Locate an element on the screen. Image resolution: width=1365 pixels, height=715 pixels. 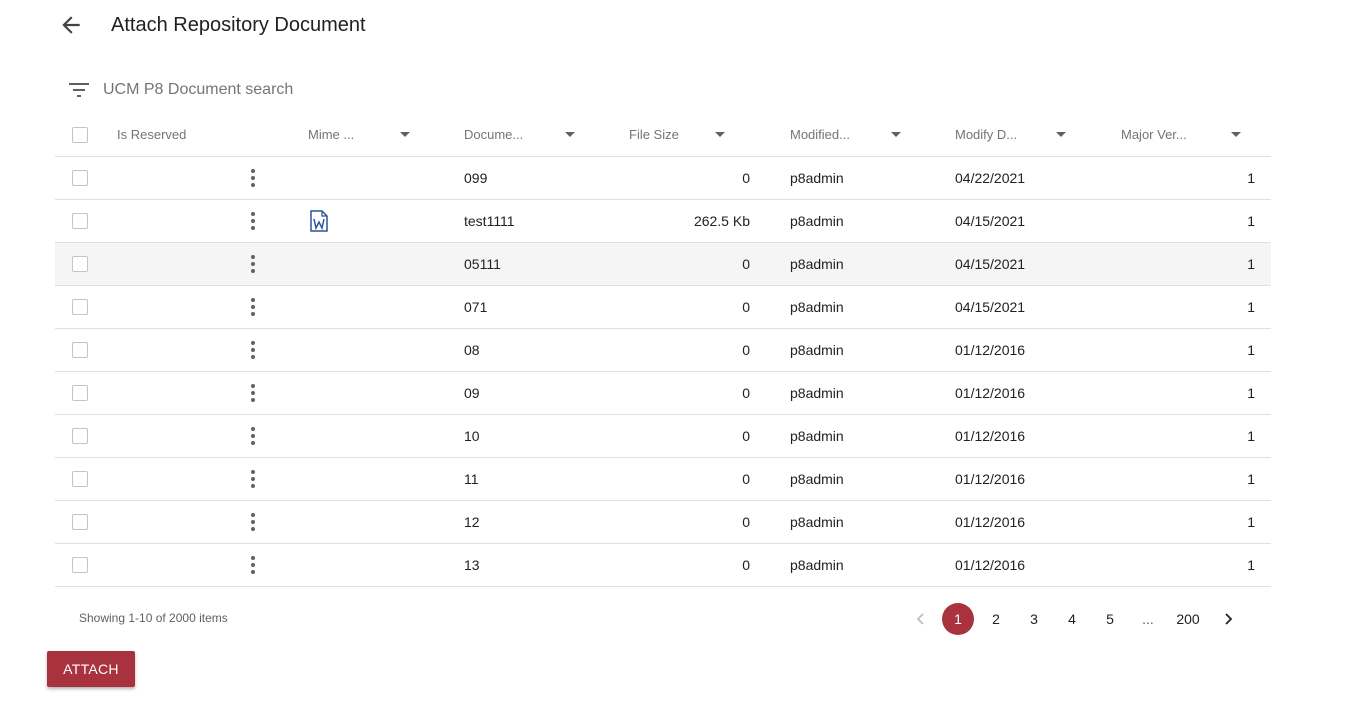
document-cell: 13 is located at coordinates (472, 565).